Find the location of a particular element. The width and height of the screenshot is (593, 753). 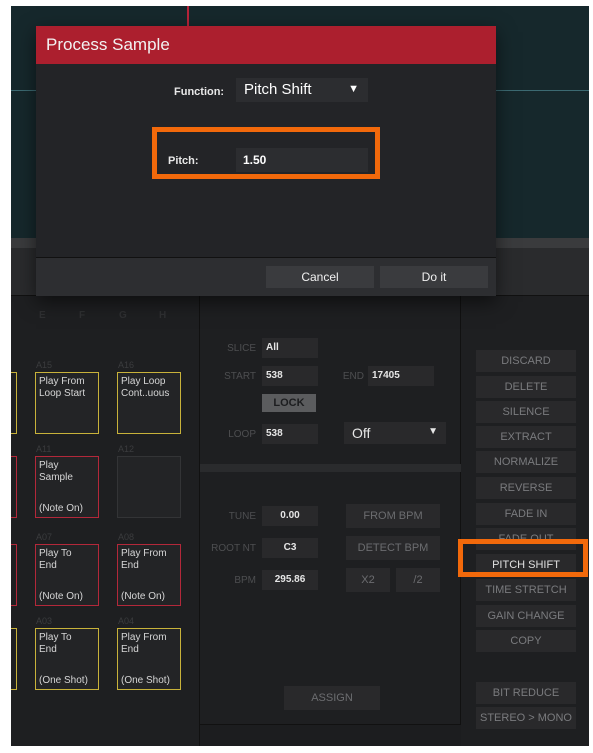

pad-name: A15 is located at coordinates (44, 365).